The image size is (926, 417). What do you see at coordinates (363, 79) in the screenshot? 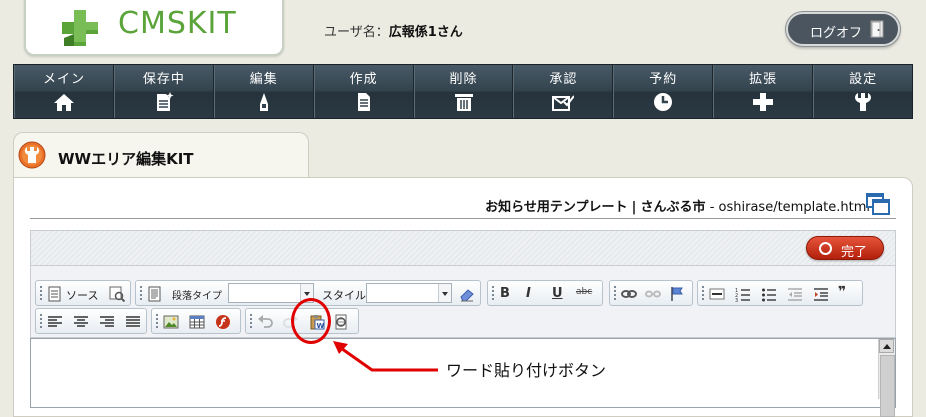
I see `menu-label: 作成` at bounding box center [363, 79].